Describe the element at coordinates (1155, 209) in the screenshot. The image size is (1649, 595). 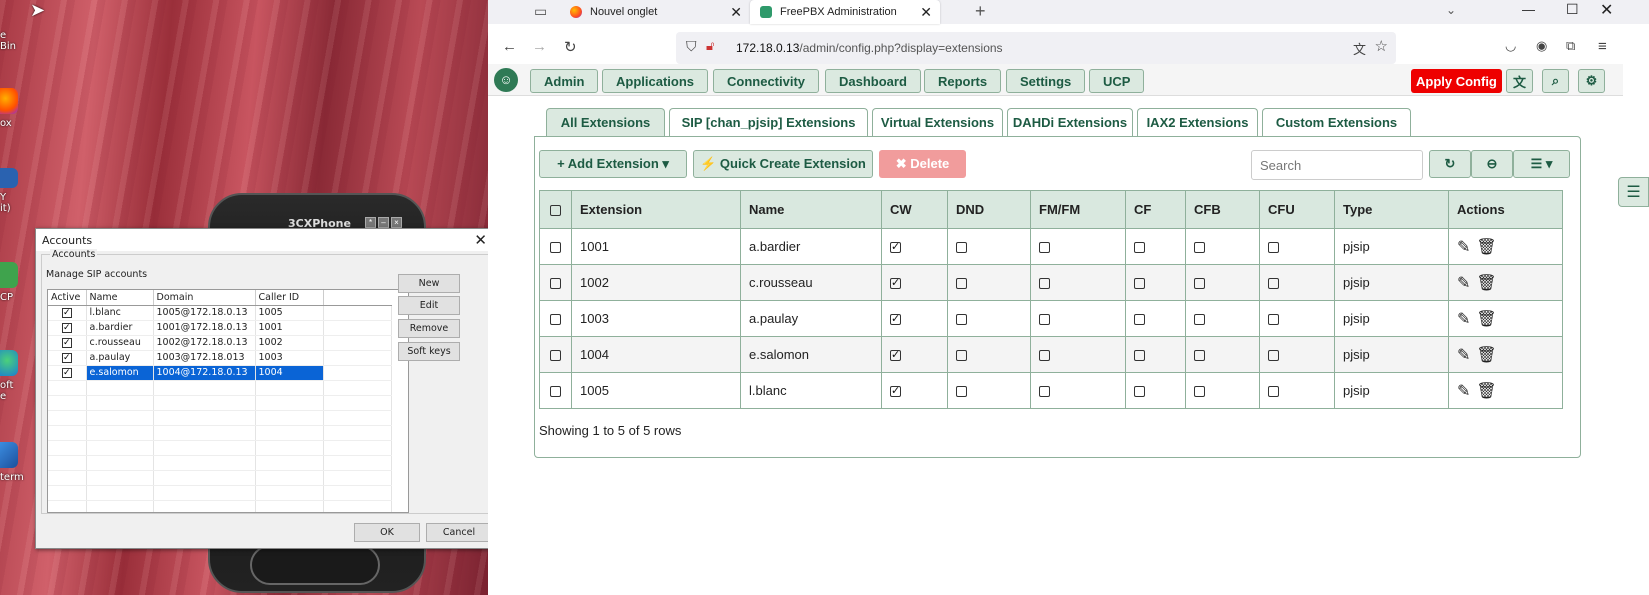
I see `column-header-cf: CF` at that location.